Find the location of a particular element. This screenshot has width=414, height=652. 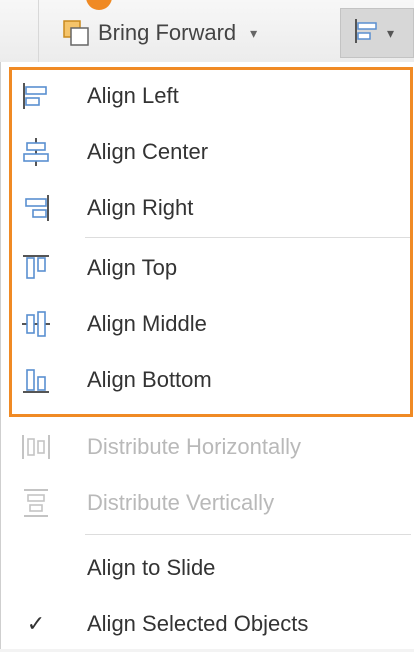

align-center-icon is located at coordinates (36, 152).